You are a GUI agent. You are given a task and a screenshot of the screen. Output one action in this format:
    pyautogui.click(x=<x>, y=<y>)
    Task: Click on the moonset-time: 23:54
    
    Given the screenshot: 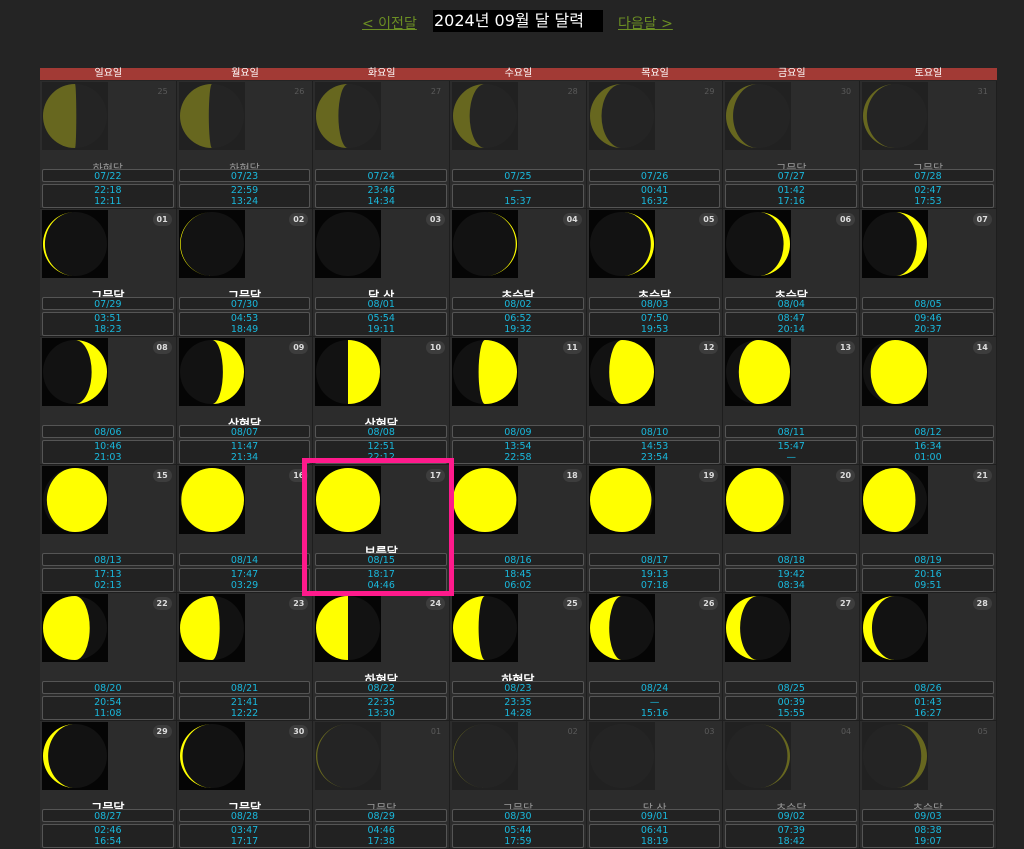 What is the action you would take?
    pyautogui.click(x=654, y=457)
    